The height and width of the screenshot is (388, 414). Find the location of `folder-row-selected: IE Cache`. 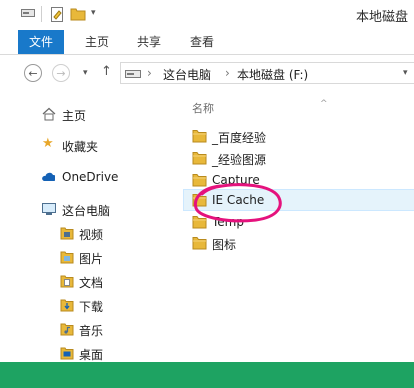

folder-row-selected: IE Cache is located at coordinates (298, 200).